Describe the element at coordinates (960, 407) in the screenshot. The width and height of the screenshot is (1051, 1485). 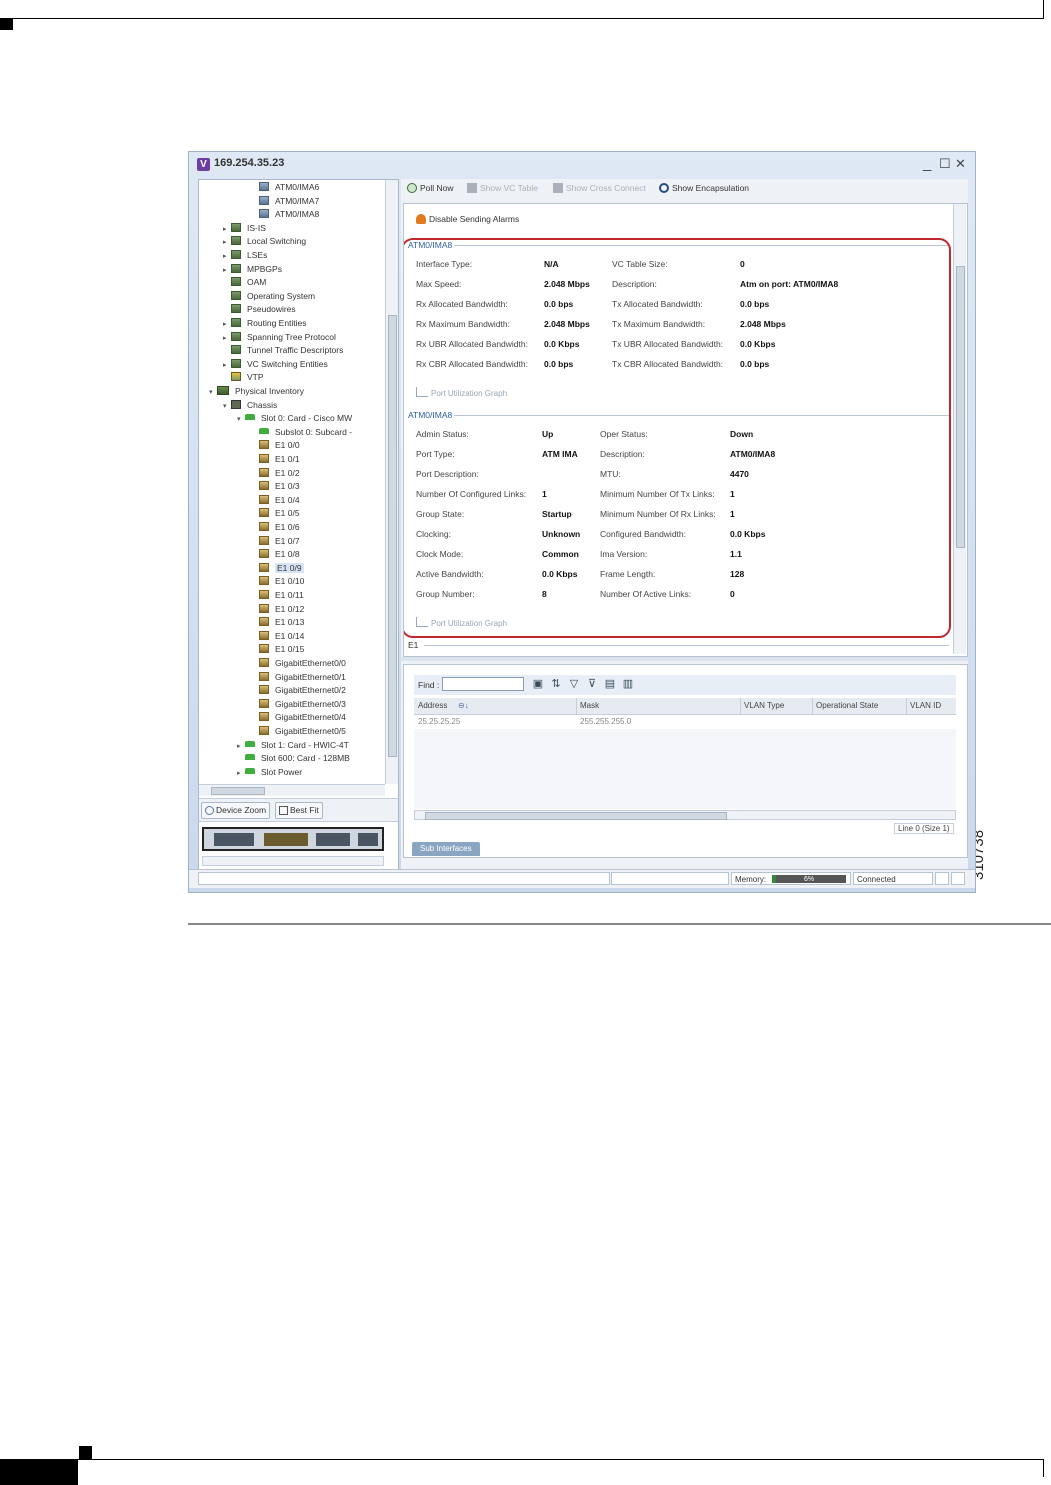
I see `properties-scroll-thumb` at that location.